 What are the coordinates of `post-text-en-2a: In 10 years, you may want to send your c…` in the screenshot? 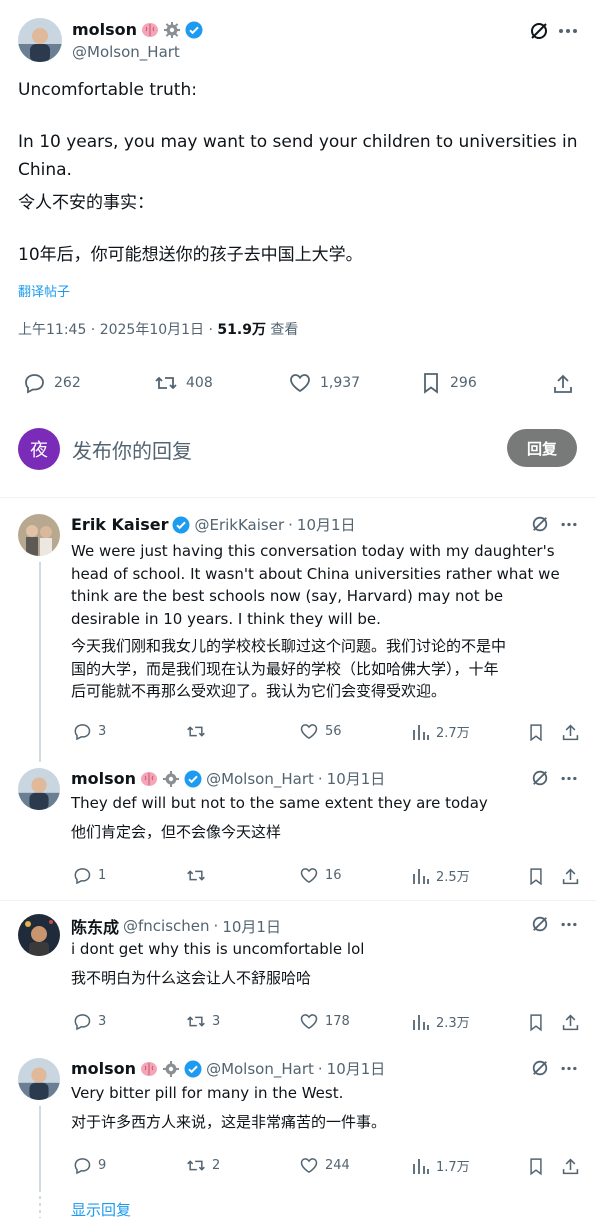 It's located at (298, 142).